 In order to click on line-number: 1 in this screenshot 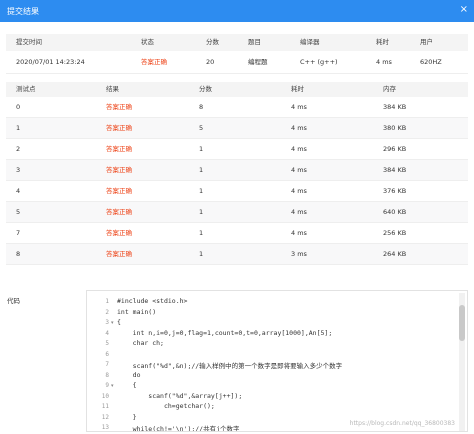, I will do `click(107, 301)`.